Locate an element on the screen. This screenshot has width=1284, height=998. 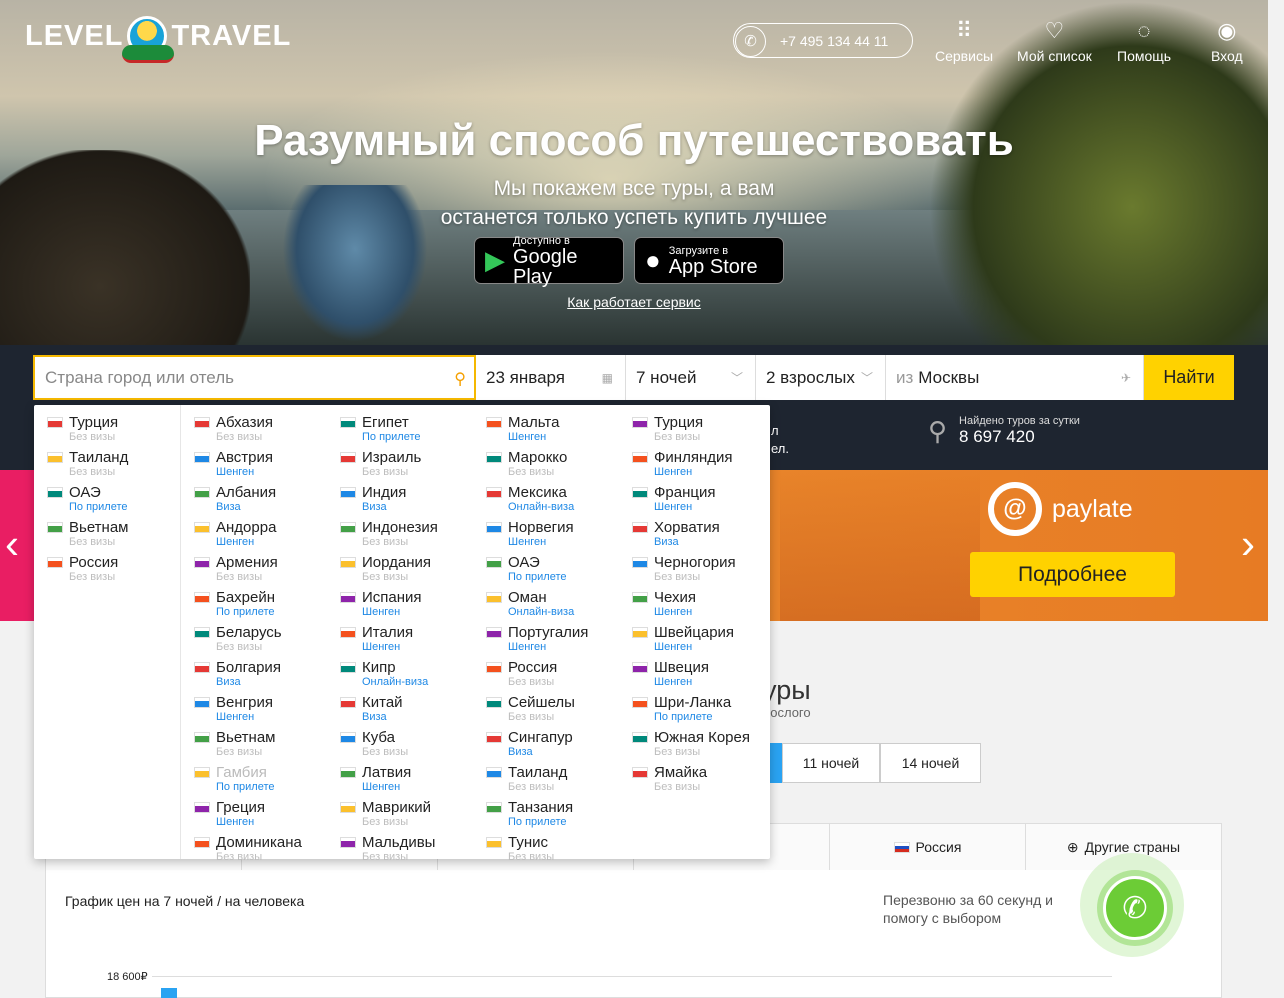
departure-city-field: из Москвы ✈ is located at coordinates (1015, 377).